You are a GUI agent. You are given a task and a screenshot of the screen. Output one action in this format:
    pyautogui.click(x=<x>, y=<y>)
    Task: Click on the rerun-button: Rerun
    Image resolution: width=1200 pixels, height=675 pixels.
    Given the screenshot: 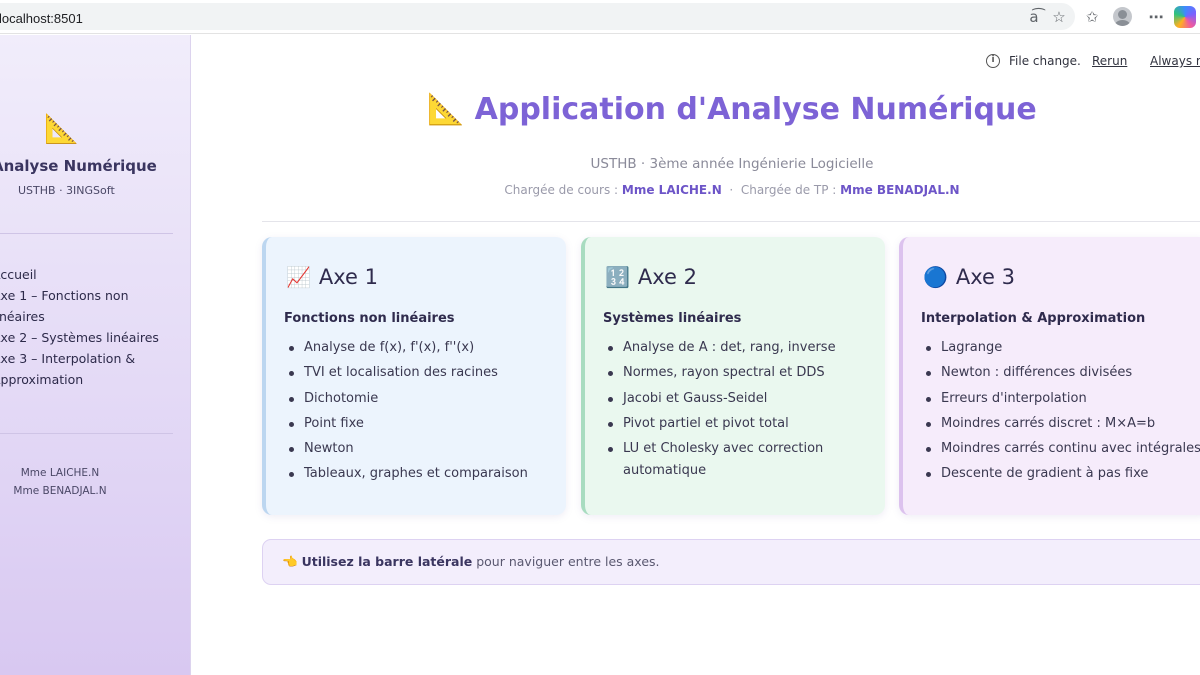 What is the action you would take?
    pyautogui.click(x=1109, y=61)
    